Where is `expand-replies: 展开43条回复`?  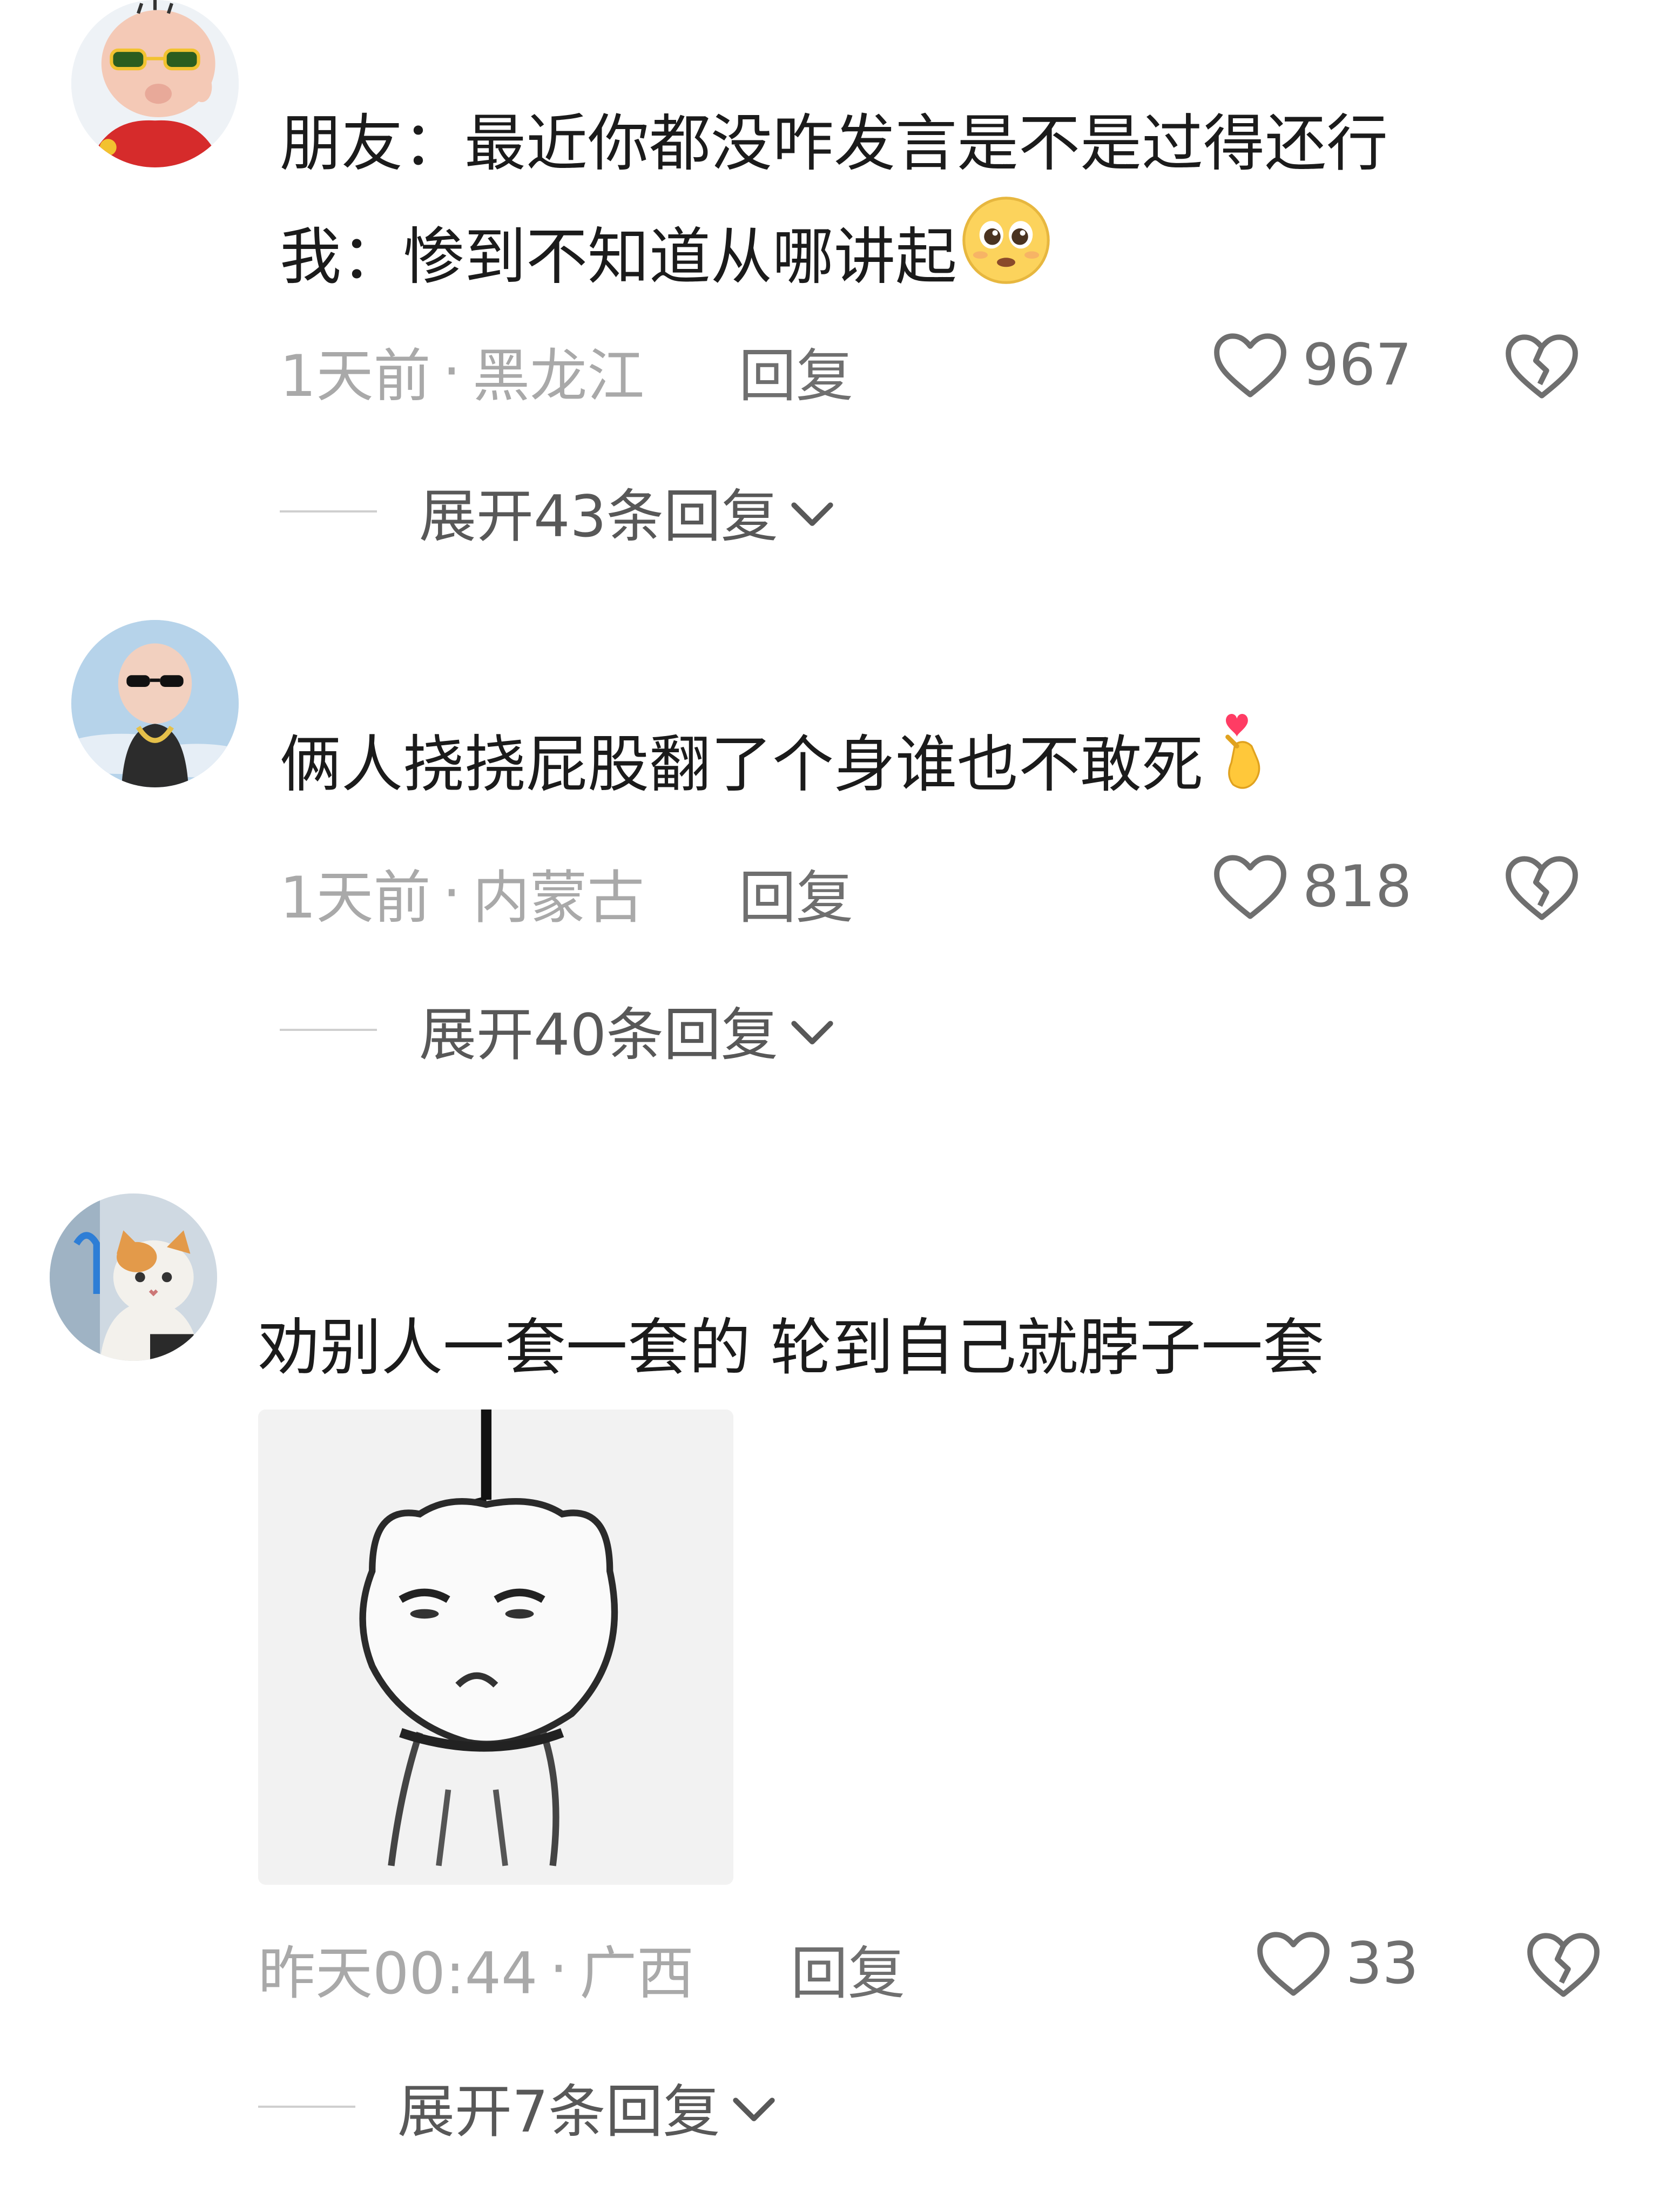 expand-replies: 展开43条回复 is located at coordinates (558, 511).